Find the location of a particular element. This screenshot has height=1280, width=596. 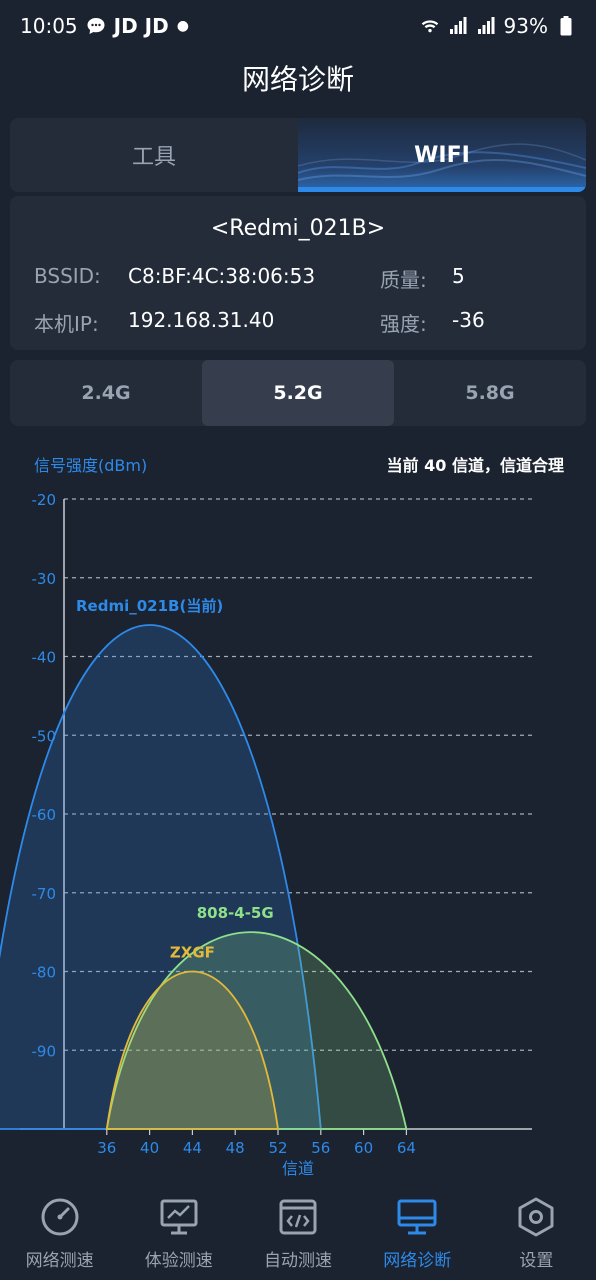

status-bar: 10:05 JD JD ● 93% is located at coordinates (298, 26).